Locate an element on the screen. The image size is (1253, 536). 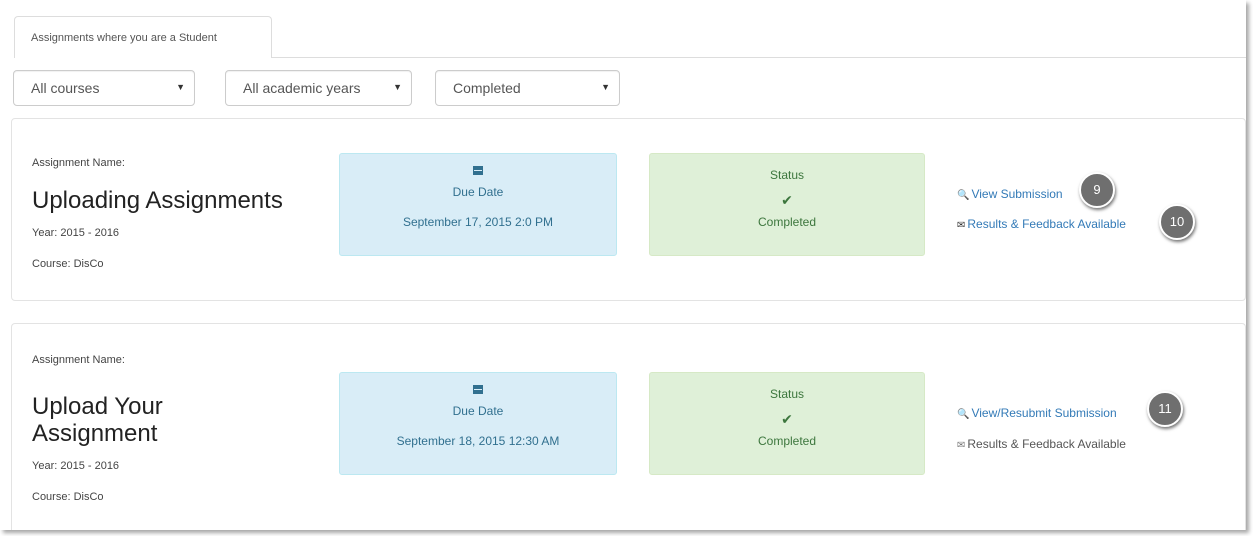
year-filter-value: All academic years is located at coordinates (302, 88).